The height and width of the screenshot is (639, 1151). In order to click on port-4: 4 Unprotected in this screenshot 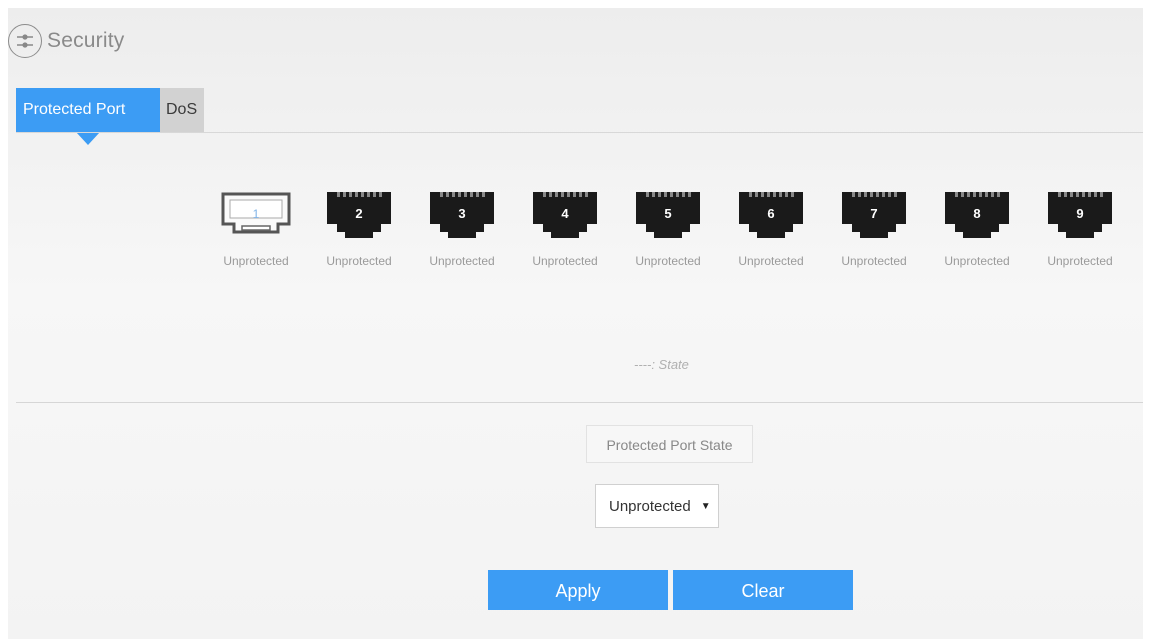, I will do `click(565, 228)`.